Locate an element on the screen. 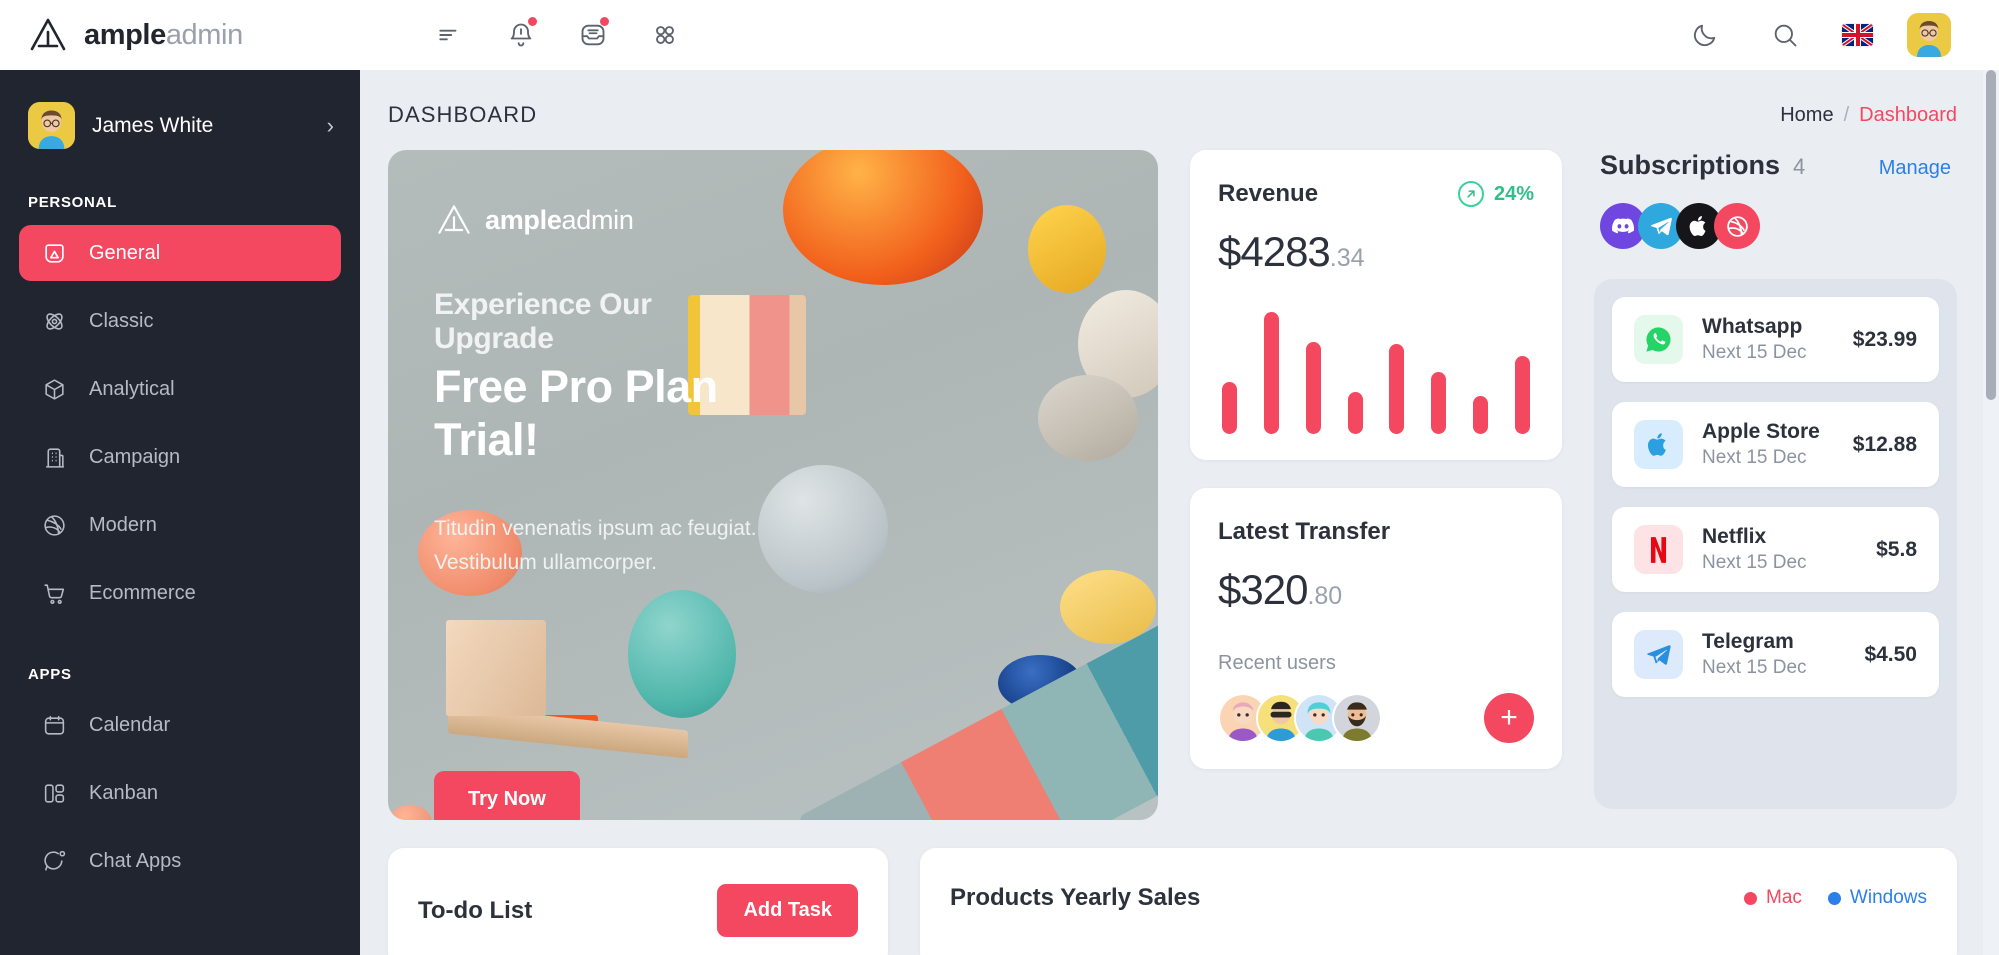 The width and height of the screenshot is (1999, 955). building-icon is located at coordinates (54, 457).